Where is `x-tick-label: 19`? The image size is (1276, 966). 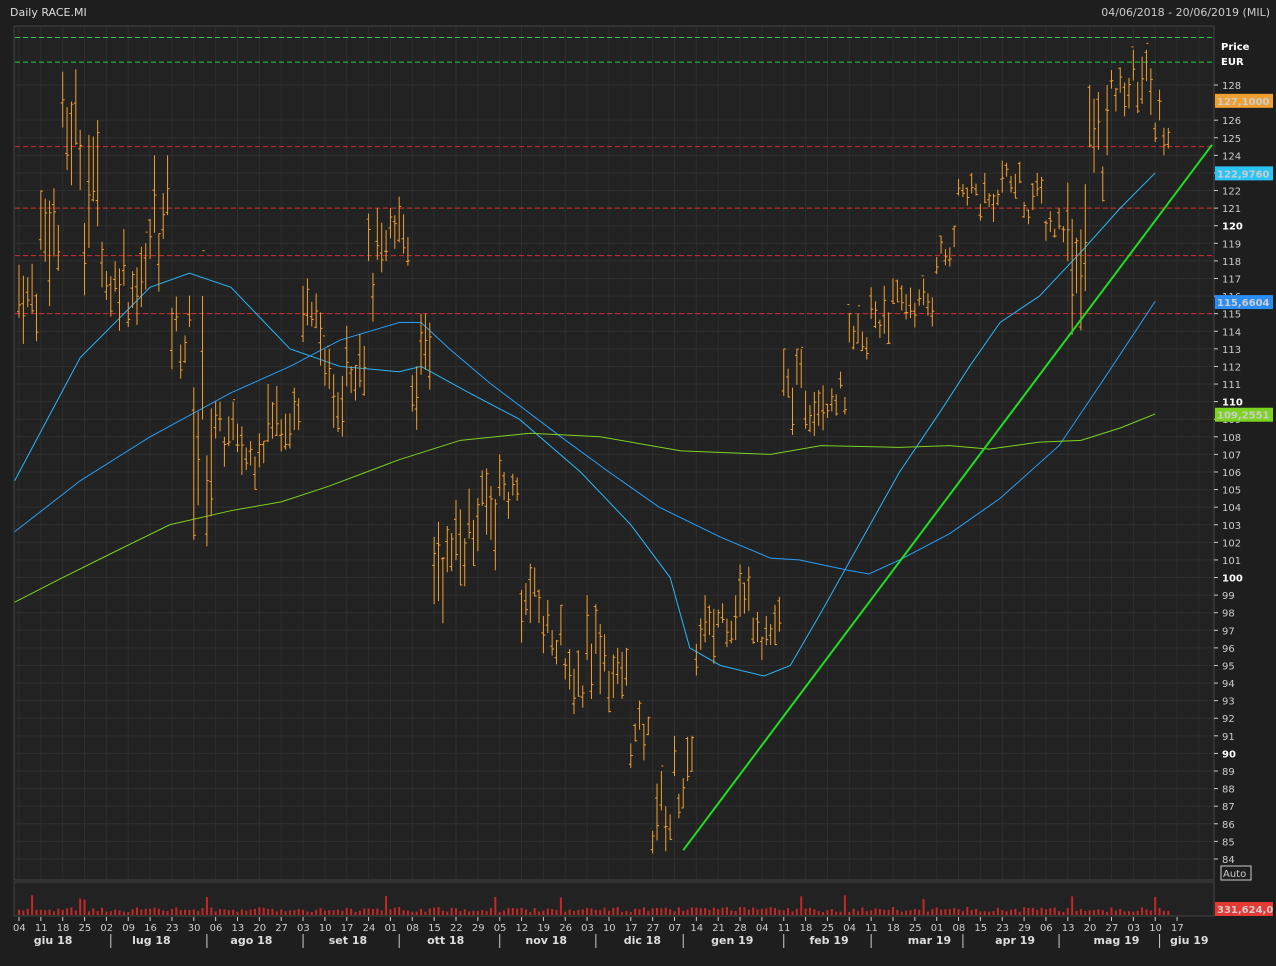
x-tick-label: 19 is located at coordinates (543, 928).